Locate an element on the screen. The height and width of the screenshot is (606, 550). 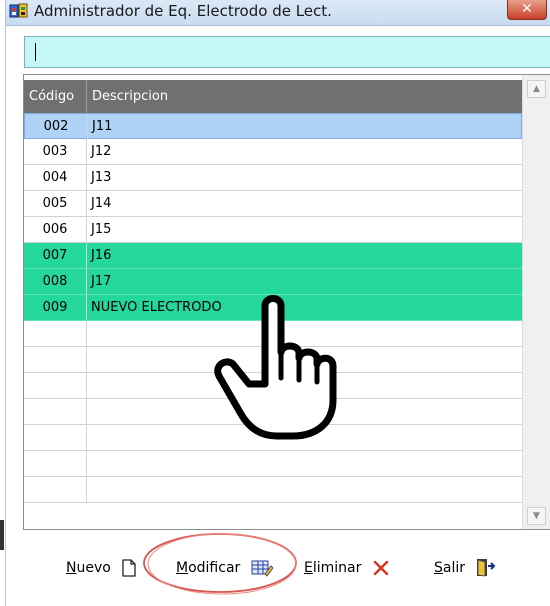
column-header-description: Descripcion is located at coordinates (304, 96).